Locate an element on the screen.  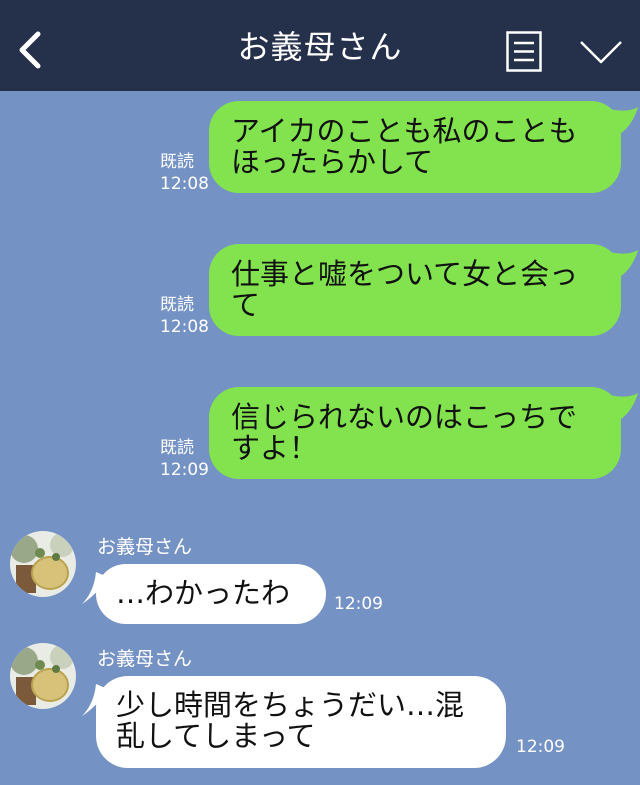
chevron-down-icon is located at coordinates (601, 52).